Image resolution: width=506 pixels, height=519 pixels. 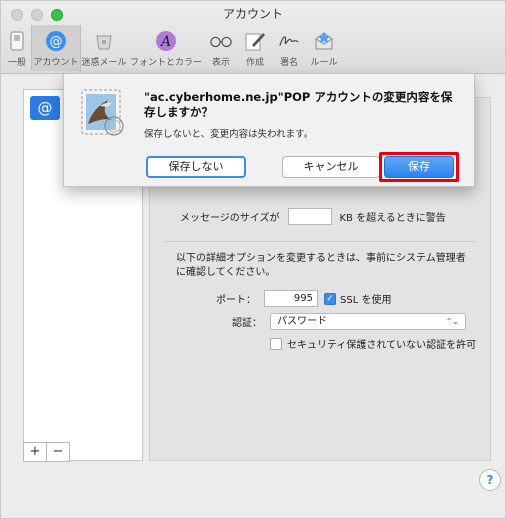 What do you see at coordinates (35, 452) in the screenshot?
I see `add-account-button: +` at bounding box center [35, 452].